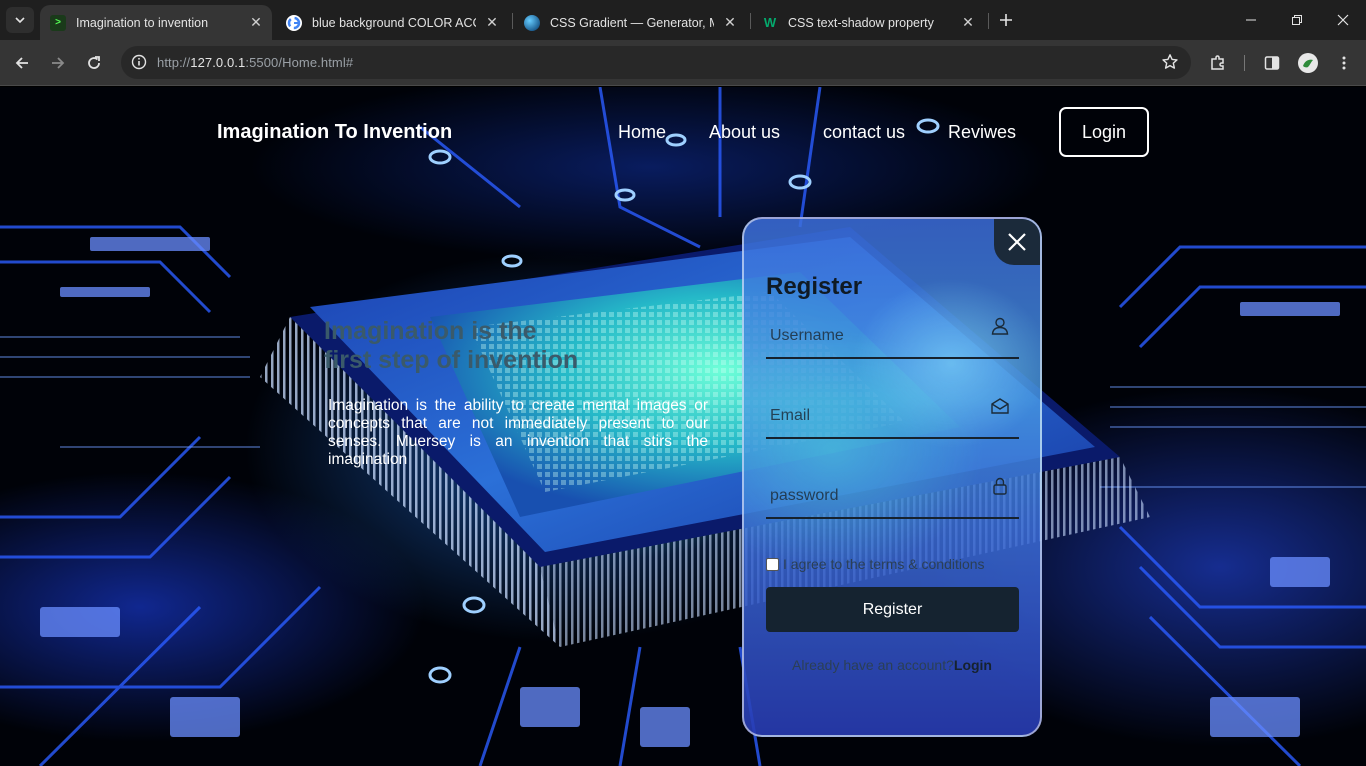 Image resolution: width=1366 pixels, height=766 pixels. I want to click on reload-icon, so click(94, 62).